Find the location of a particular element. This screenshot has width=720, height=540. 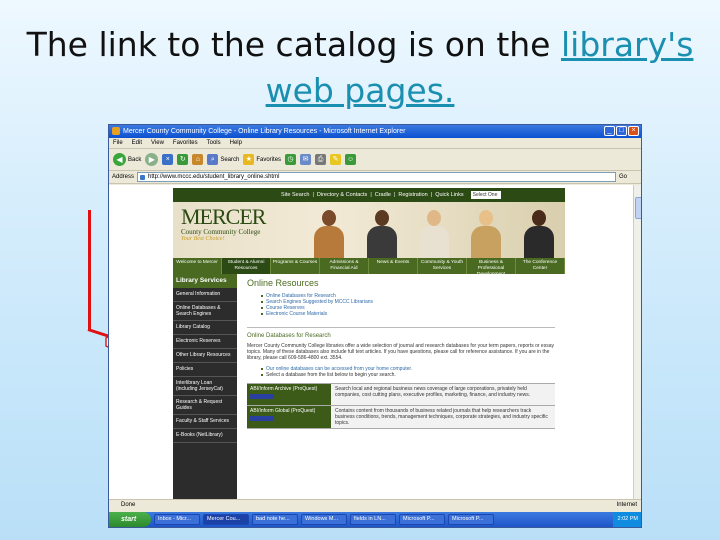

pointer-arrow-stem is located at coordinates (89, 270).